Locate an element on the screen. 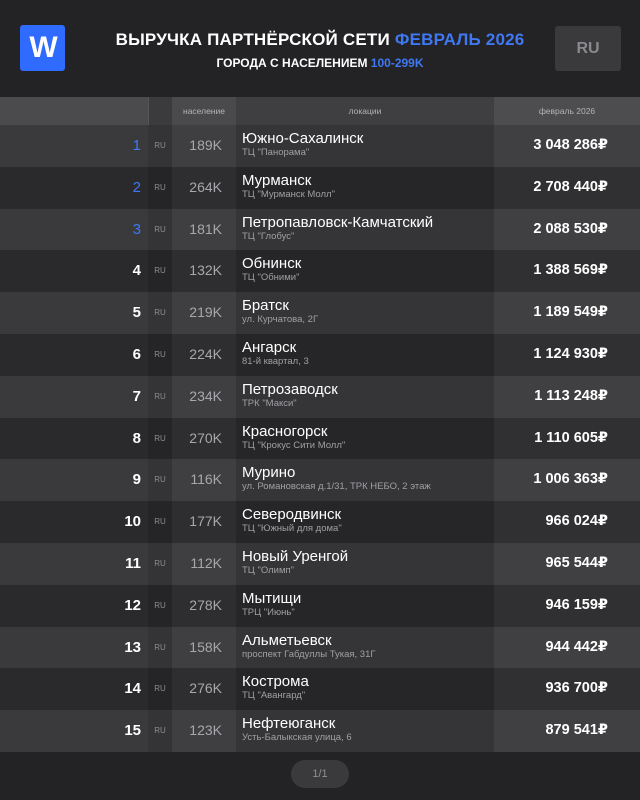 Image resolution: width=640 pixels, height=800 pixels. row-city: Новый Уренгой is located at coordinates (295, 556).